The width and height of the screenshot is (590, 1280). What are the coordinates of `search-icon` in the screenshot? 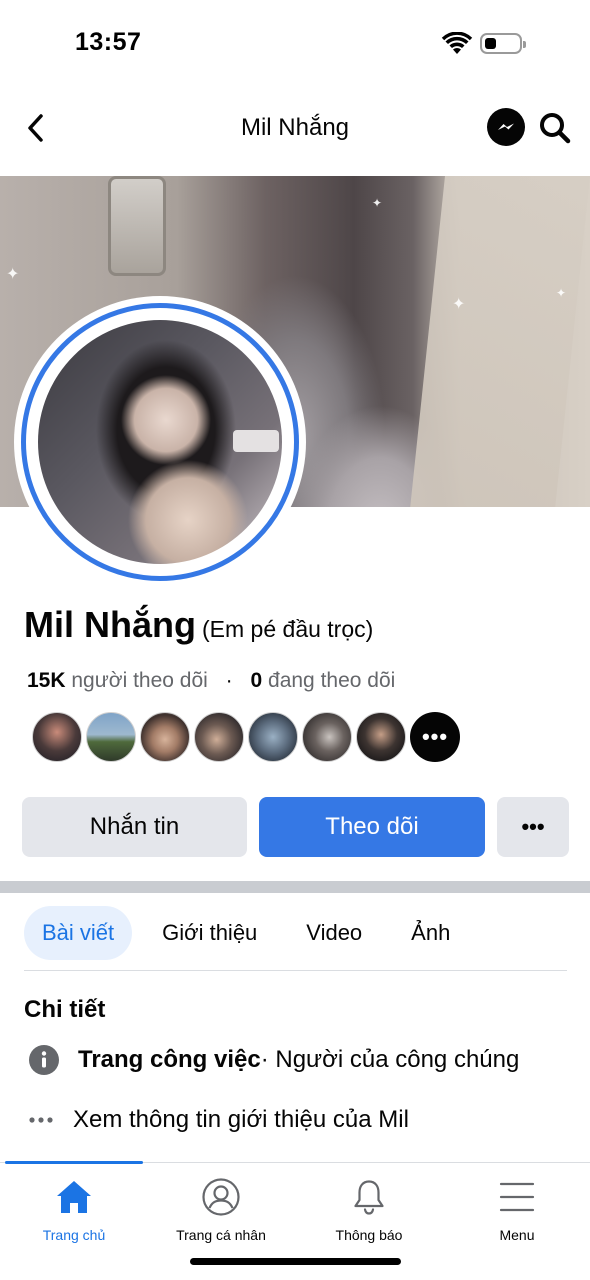 It's located at (555, 128).